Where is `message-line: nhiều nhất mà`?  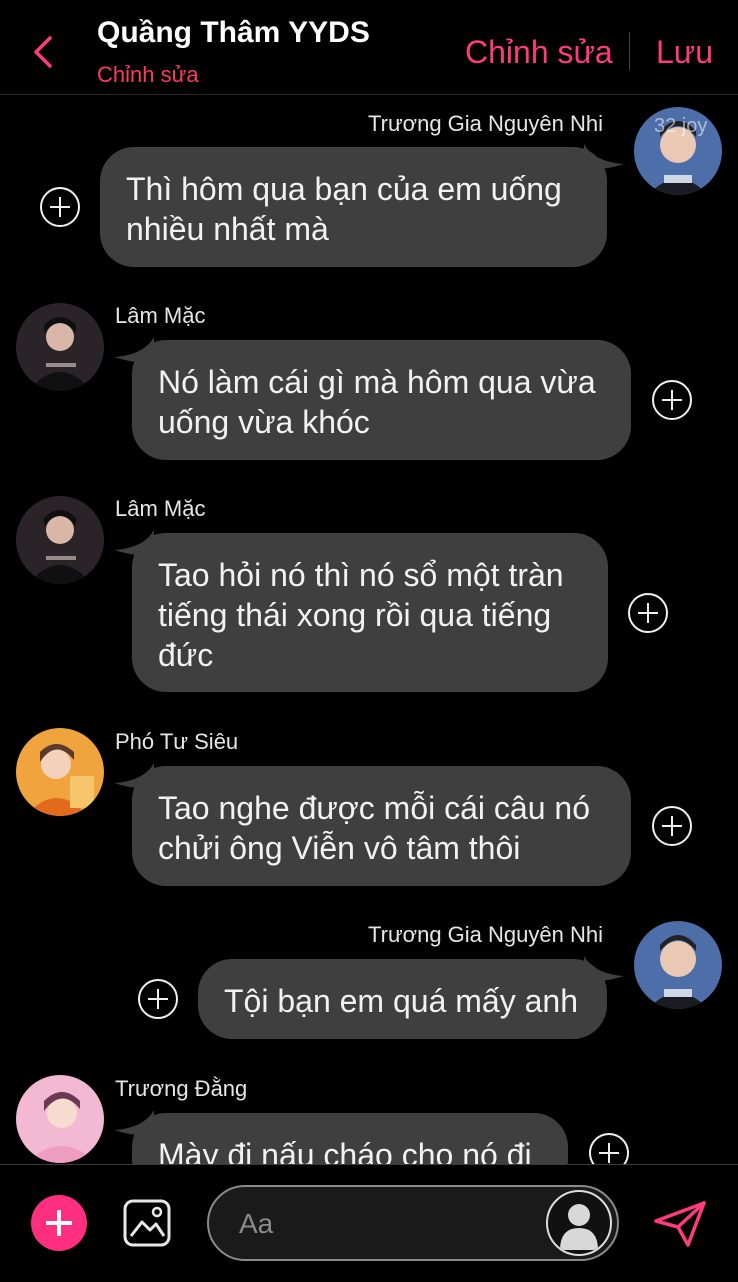
message-line: nhiều nhất mà is located at coordinates (227, 229).